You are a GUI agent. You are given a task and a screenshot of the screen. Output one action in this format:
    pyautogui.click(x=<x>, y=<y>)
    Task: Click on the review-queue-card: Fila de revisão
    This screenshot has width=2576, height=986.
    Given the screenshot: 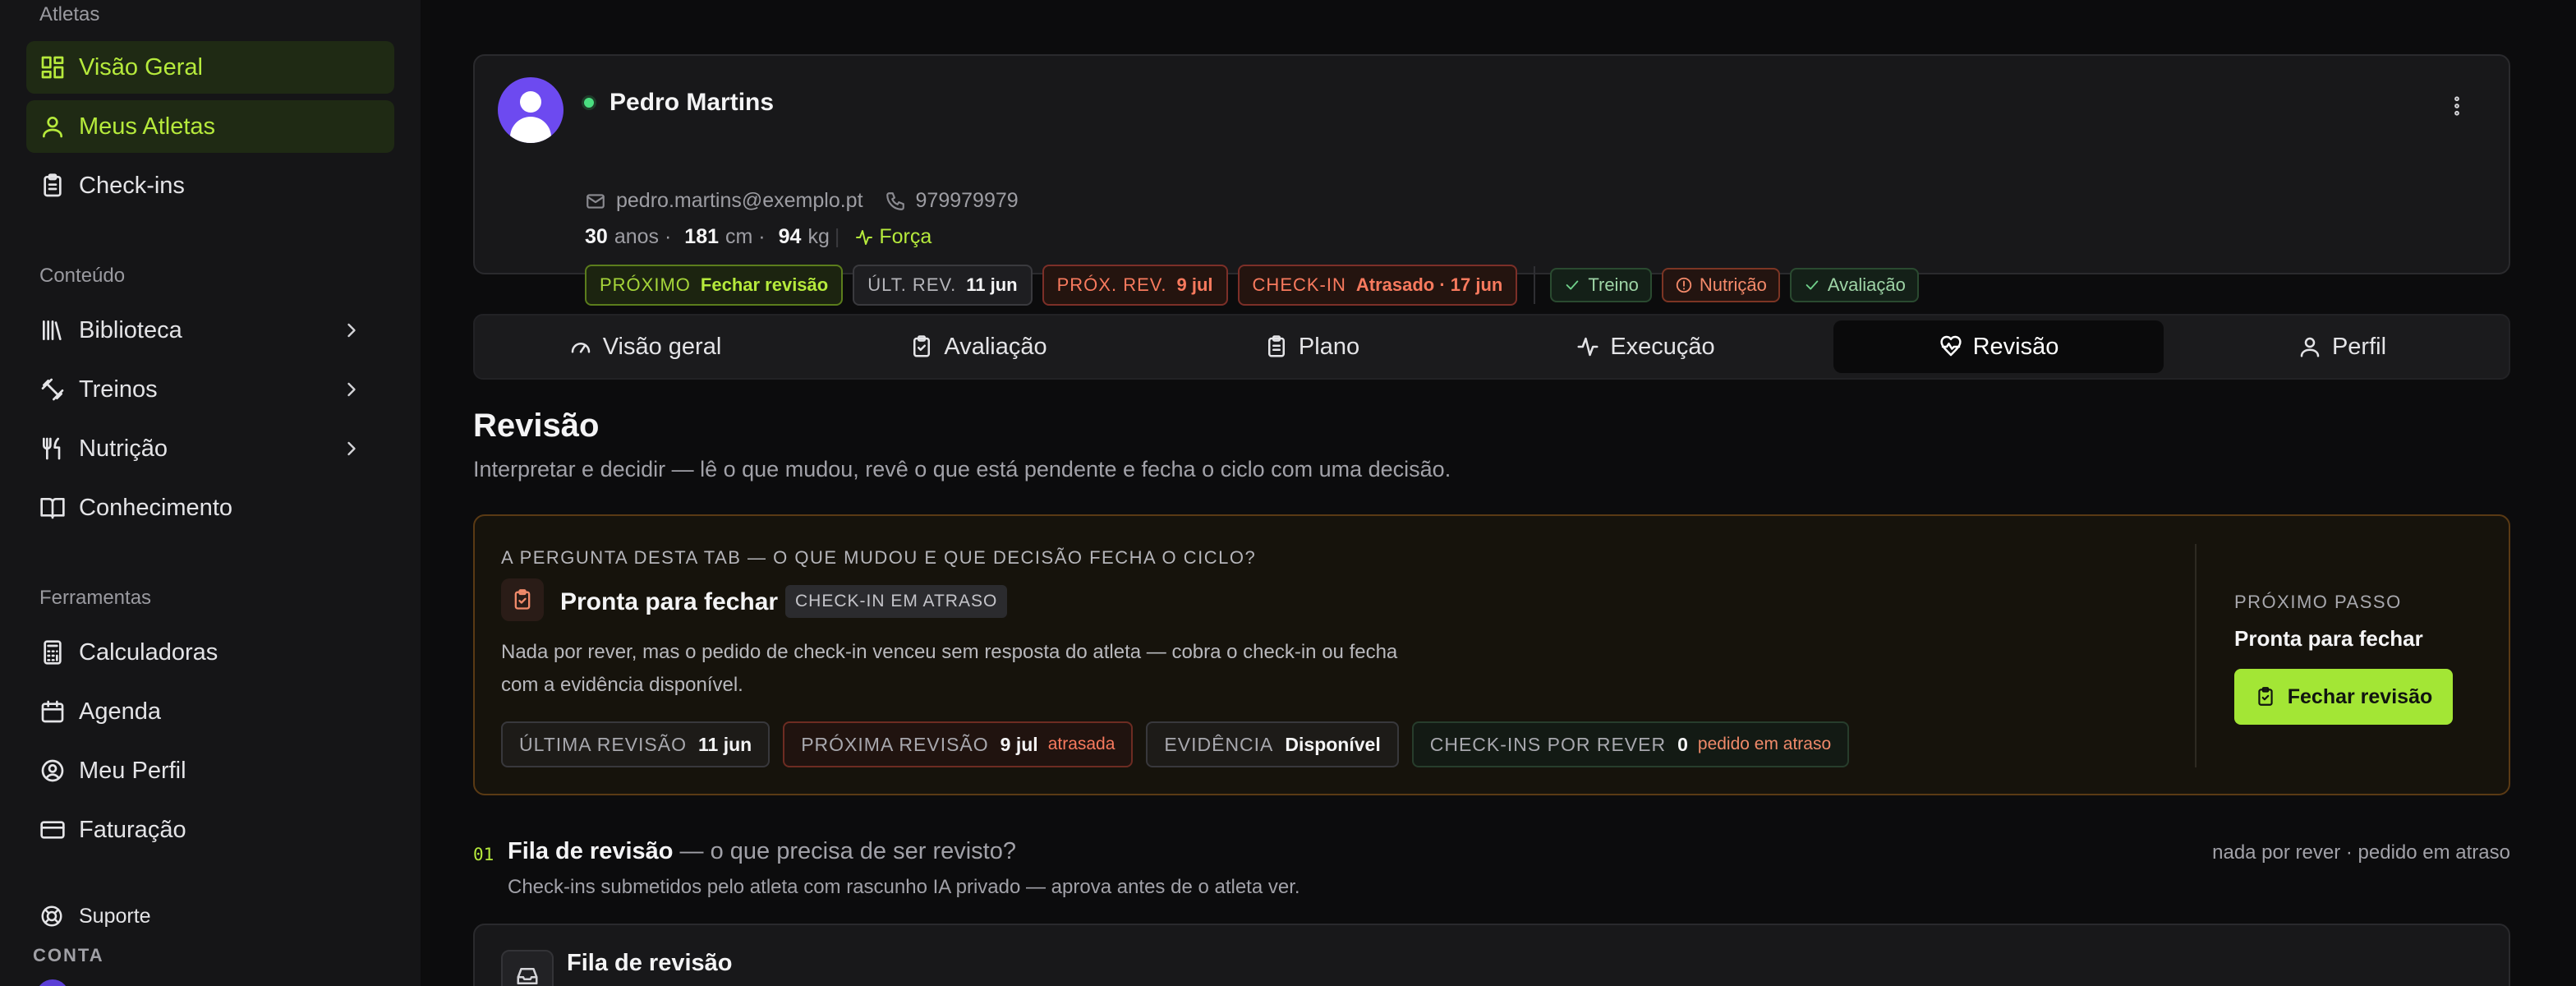 What is the action you would take?
    pyautogui.click(x=1491, y=955)
    